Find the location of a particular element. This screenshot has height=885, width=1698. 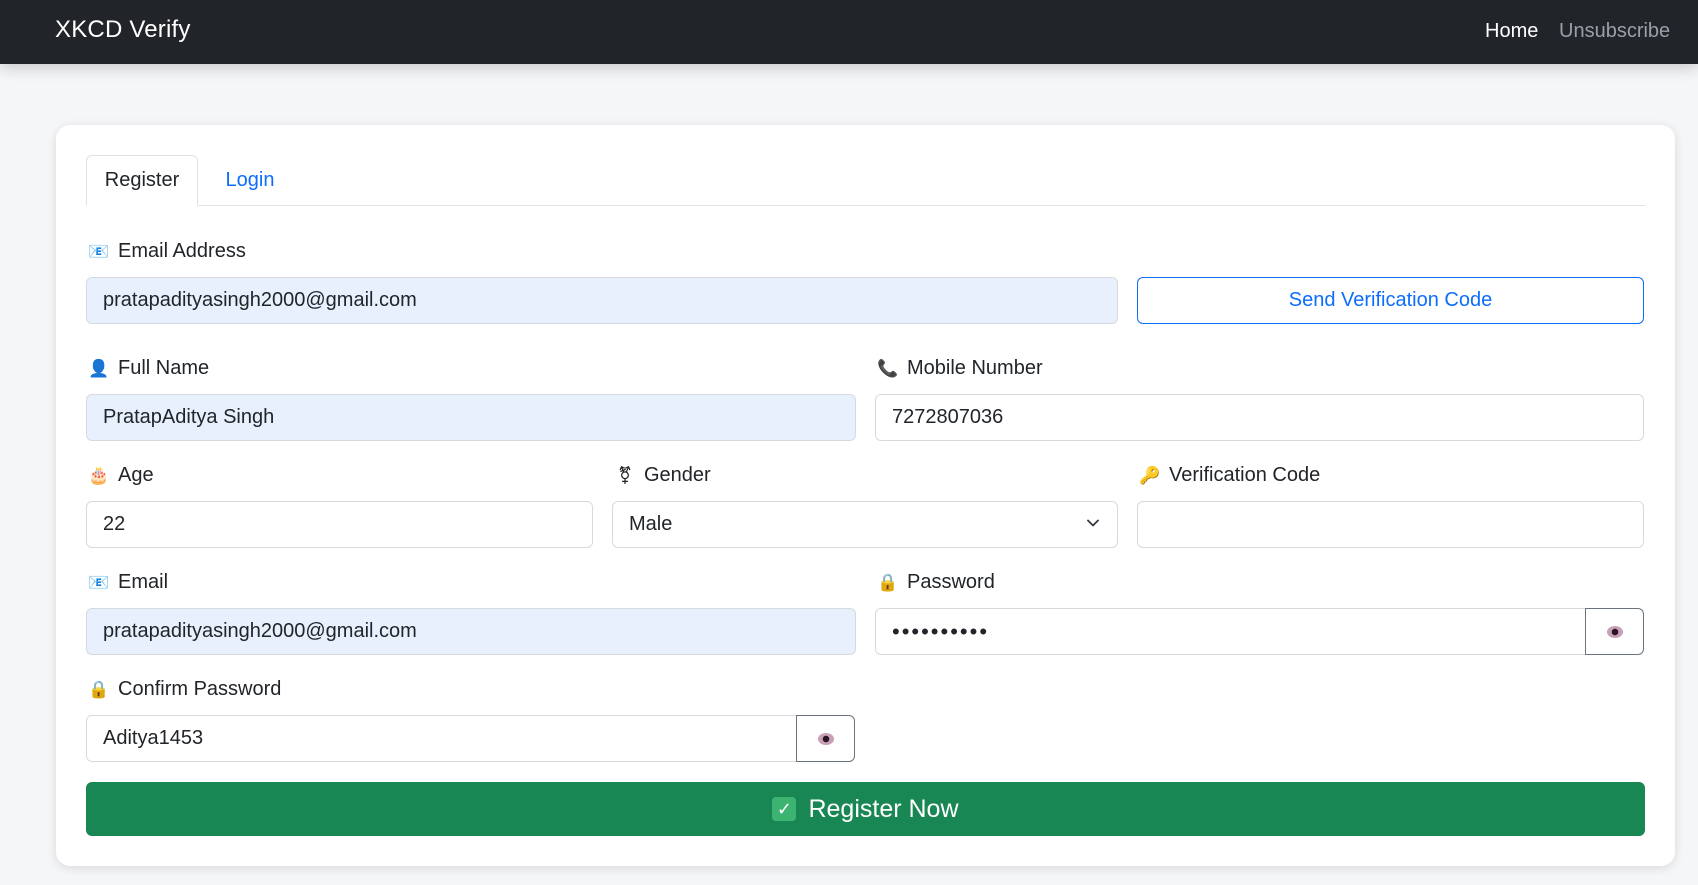

toggle-confirm-password-button is located at coordinates (825, 738).